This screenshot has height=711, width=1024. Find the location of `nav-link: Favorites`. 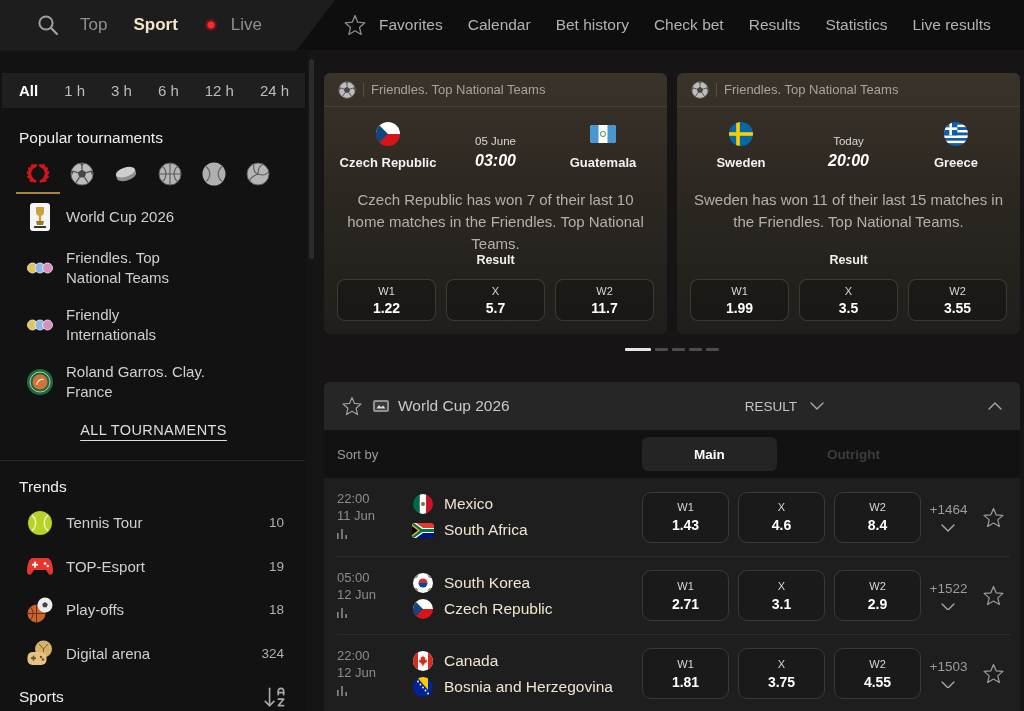

nav-link: Favorites is located at coordinates (393, 25).